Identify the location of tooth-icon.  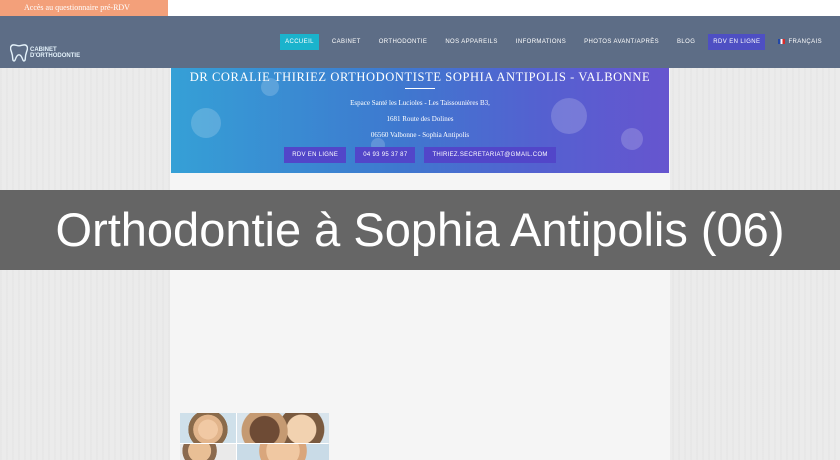
(19, 53).